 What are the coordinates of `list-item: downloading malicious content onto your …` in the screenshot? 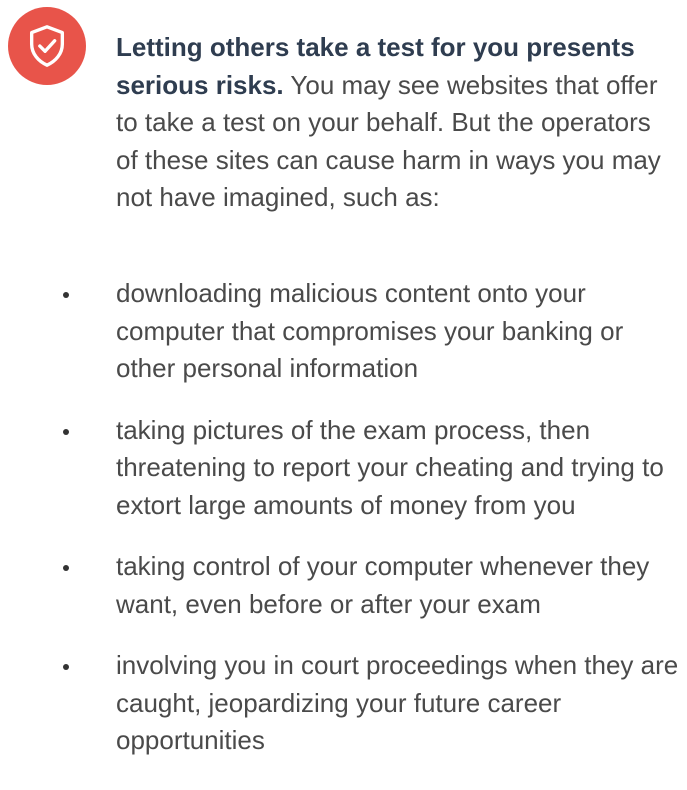 It's located at (343, 331).